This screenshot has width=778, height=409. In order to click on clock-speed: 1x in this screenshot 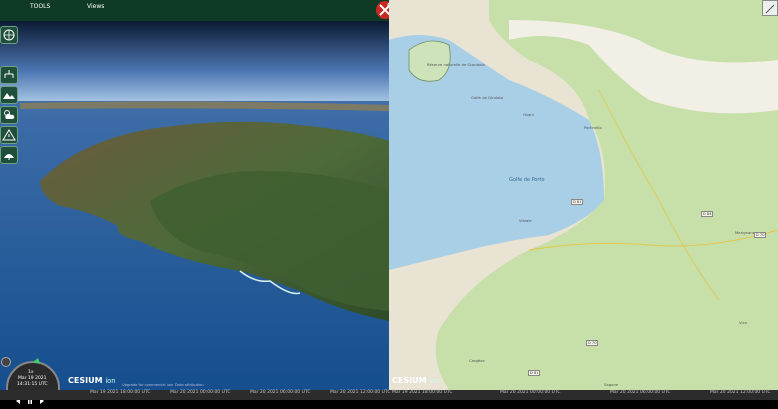, I will do `click(31, 372)`.